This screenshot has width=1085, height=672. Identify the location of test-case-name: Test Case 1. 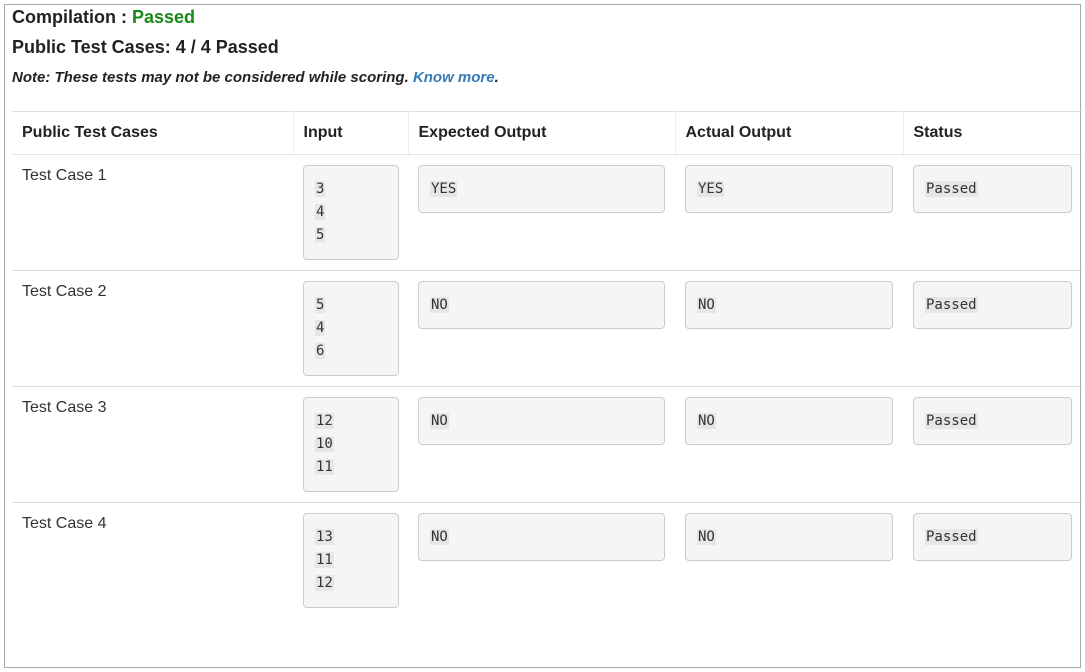
(64, 175).